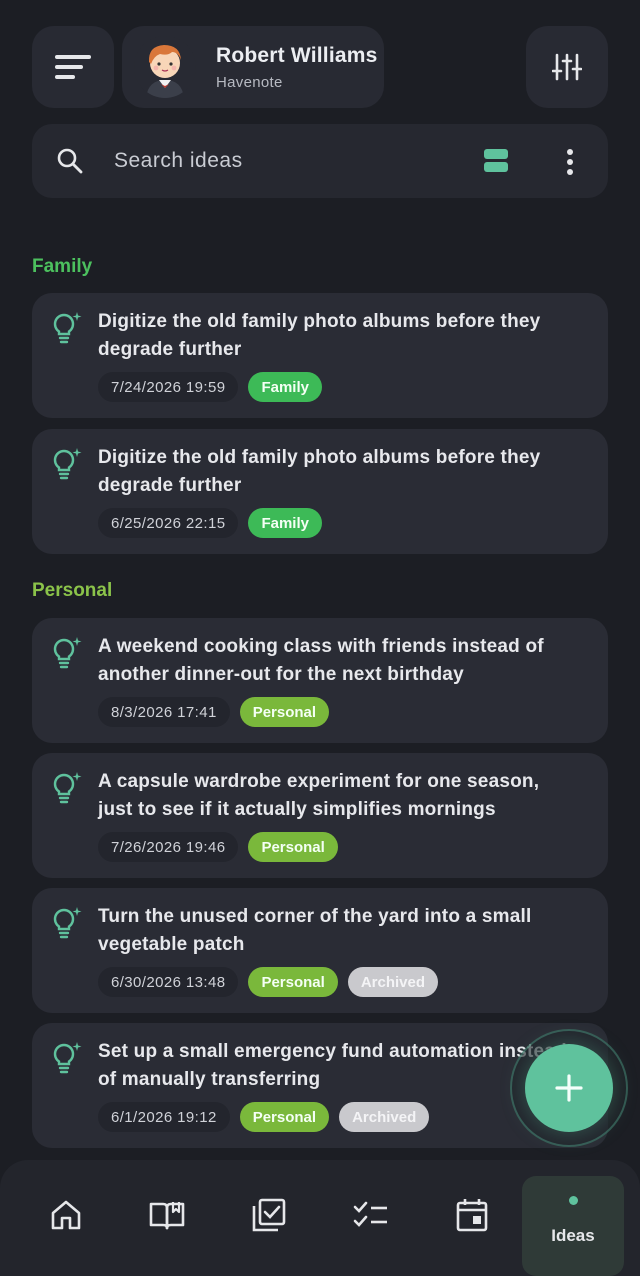  I want to click on plus-icon, so click(569, 1088).